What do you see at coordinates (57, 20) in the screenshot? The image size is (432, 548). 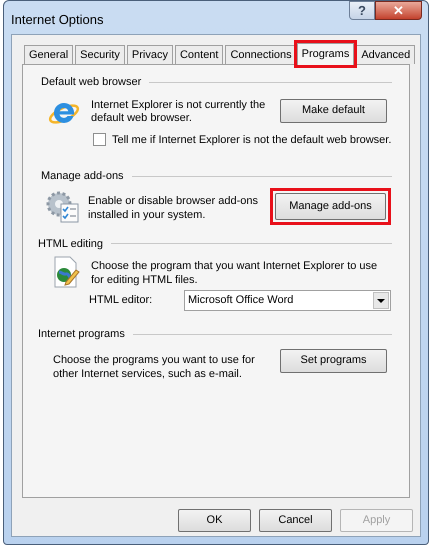 I see `window-title: Internet Options` at bounding box center [57, 20].